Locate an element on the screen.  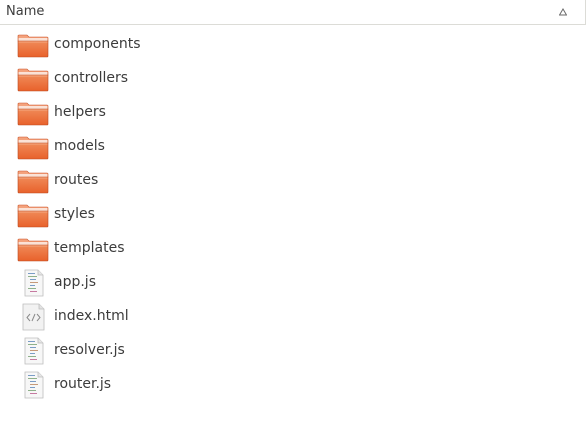
file-row-routes: routes is located at coordinates (293, 180).